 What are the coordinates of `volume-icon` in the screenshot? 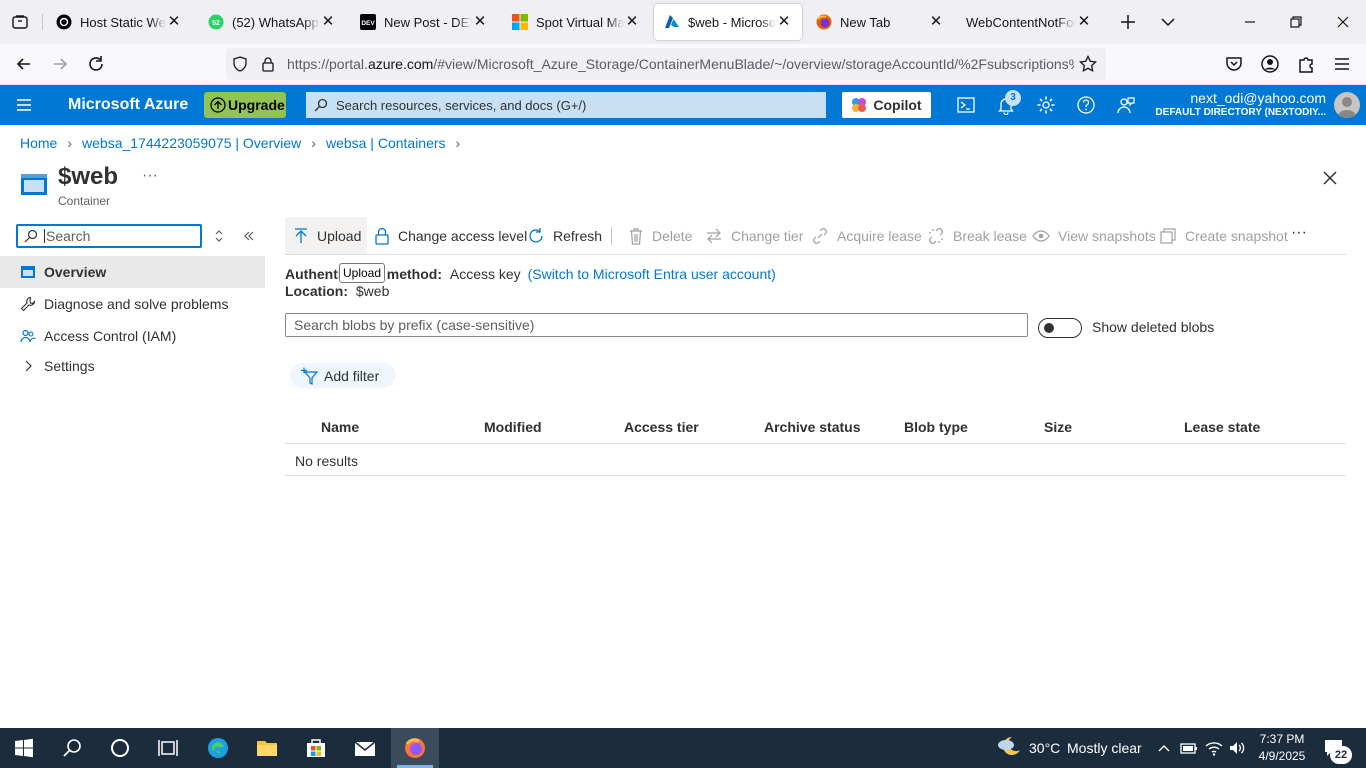 It's located at (1237, 748).